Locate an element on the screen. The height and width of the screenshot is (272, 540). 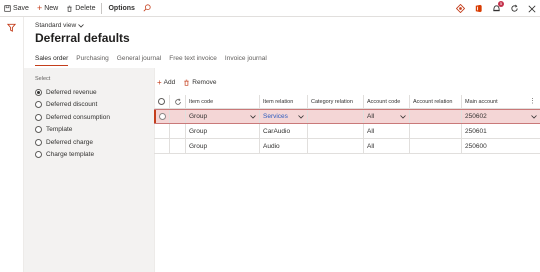
search-button is located at coordinates (147, 8).